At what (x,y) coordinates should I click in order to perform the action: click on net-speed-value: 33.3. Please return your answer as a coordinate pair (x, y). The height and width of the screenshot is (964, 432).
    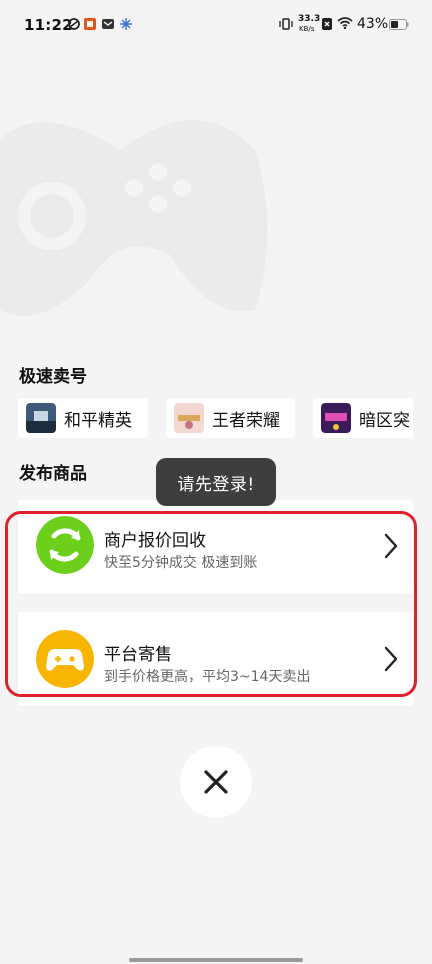
    Looking at the image, I should click on (309, 19).